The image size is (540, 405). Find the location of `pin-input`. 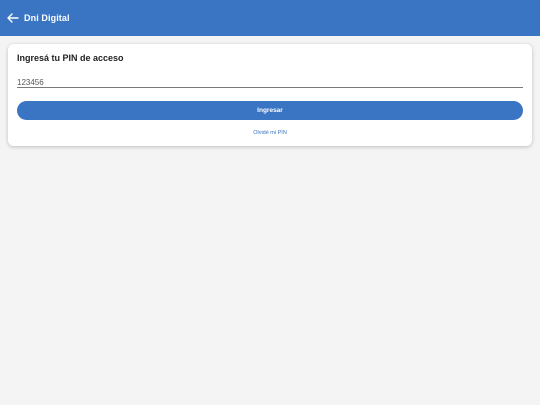

pin-input is located at coordinates (270, 82).